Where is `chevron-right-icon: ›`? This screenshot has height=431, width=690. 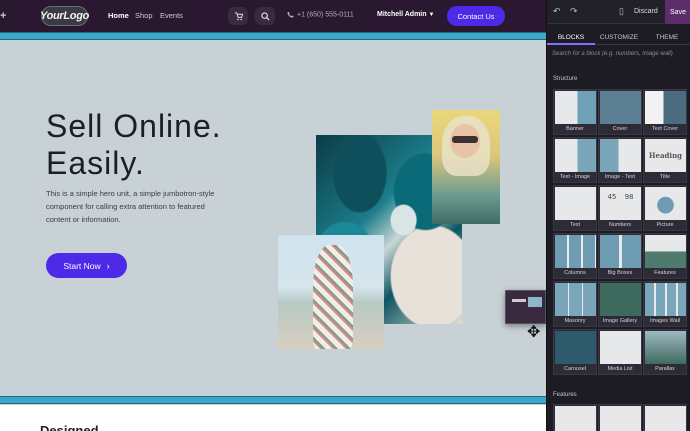 chevron-right-icon: › is located at coordinates (108, 265).